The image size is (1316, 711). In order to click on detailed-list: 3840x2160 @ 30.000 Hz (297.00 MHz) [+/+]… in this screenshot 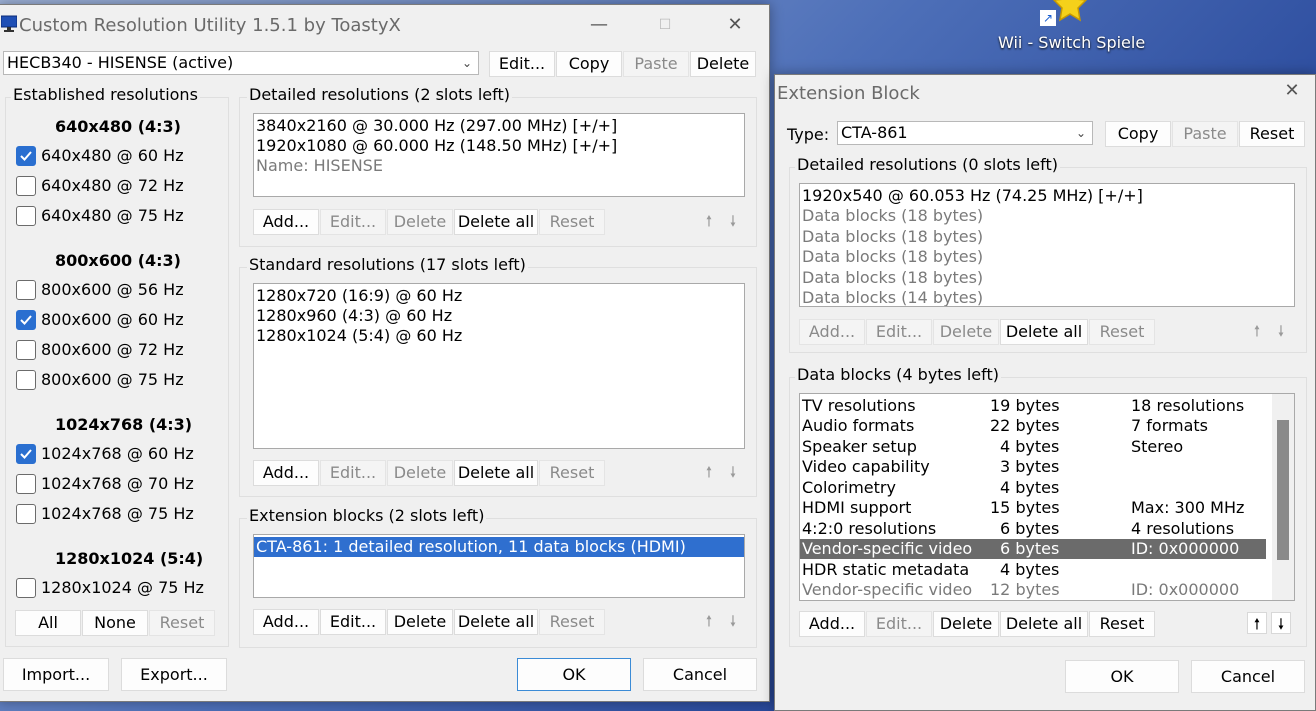, I will do `click(499, 155)`.